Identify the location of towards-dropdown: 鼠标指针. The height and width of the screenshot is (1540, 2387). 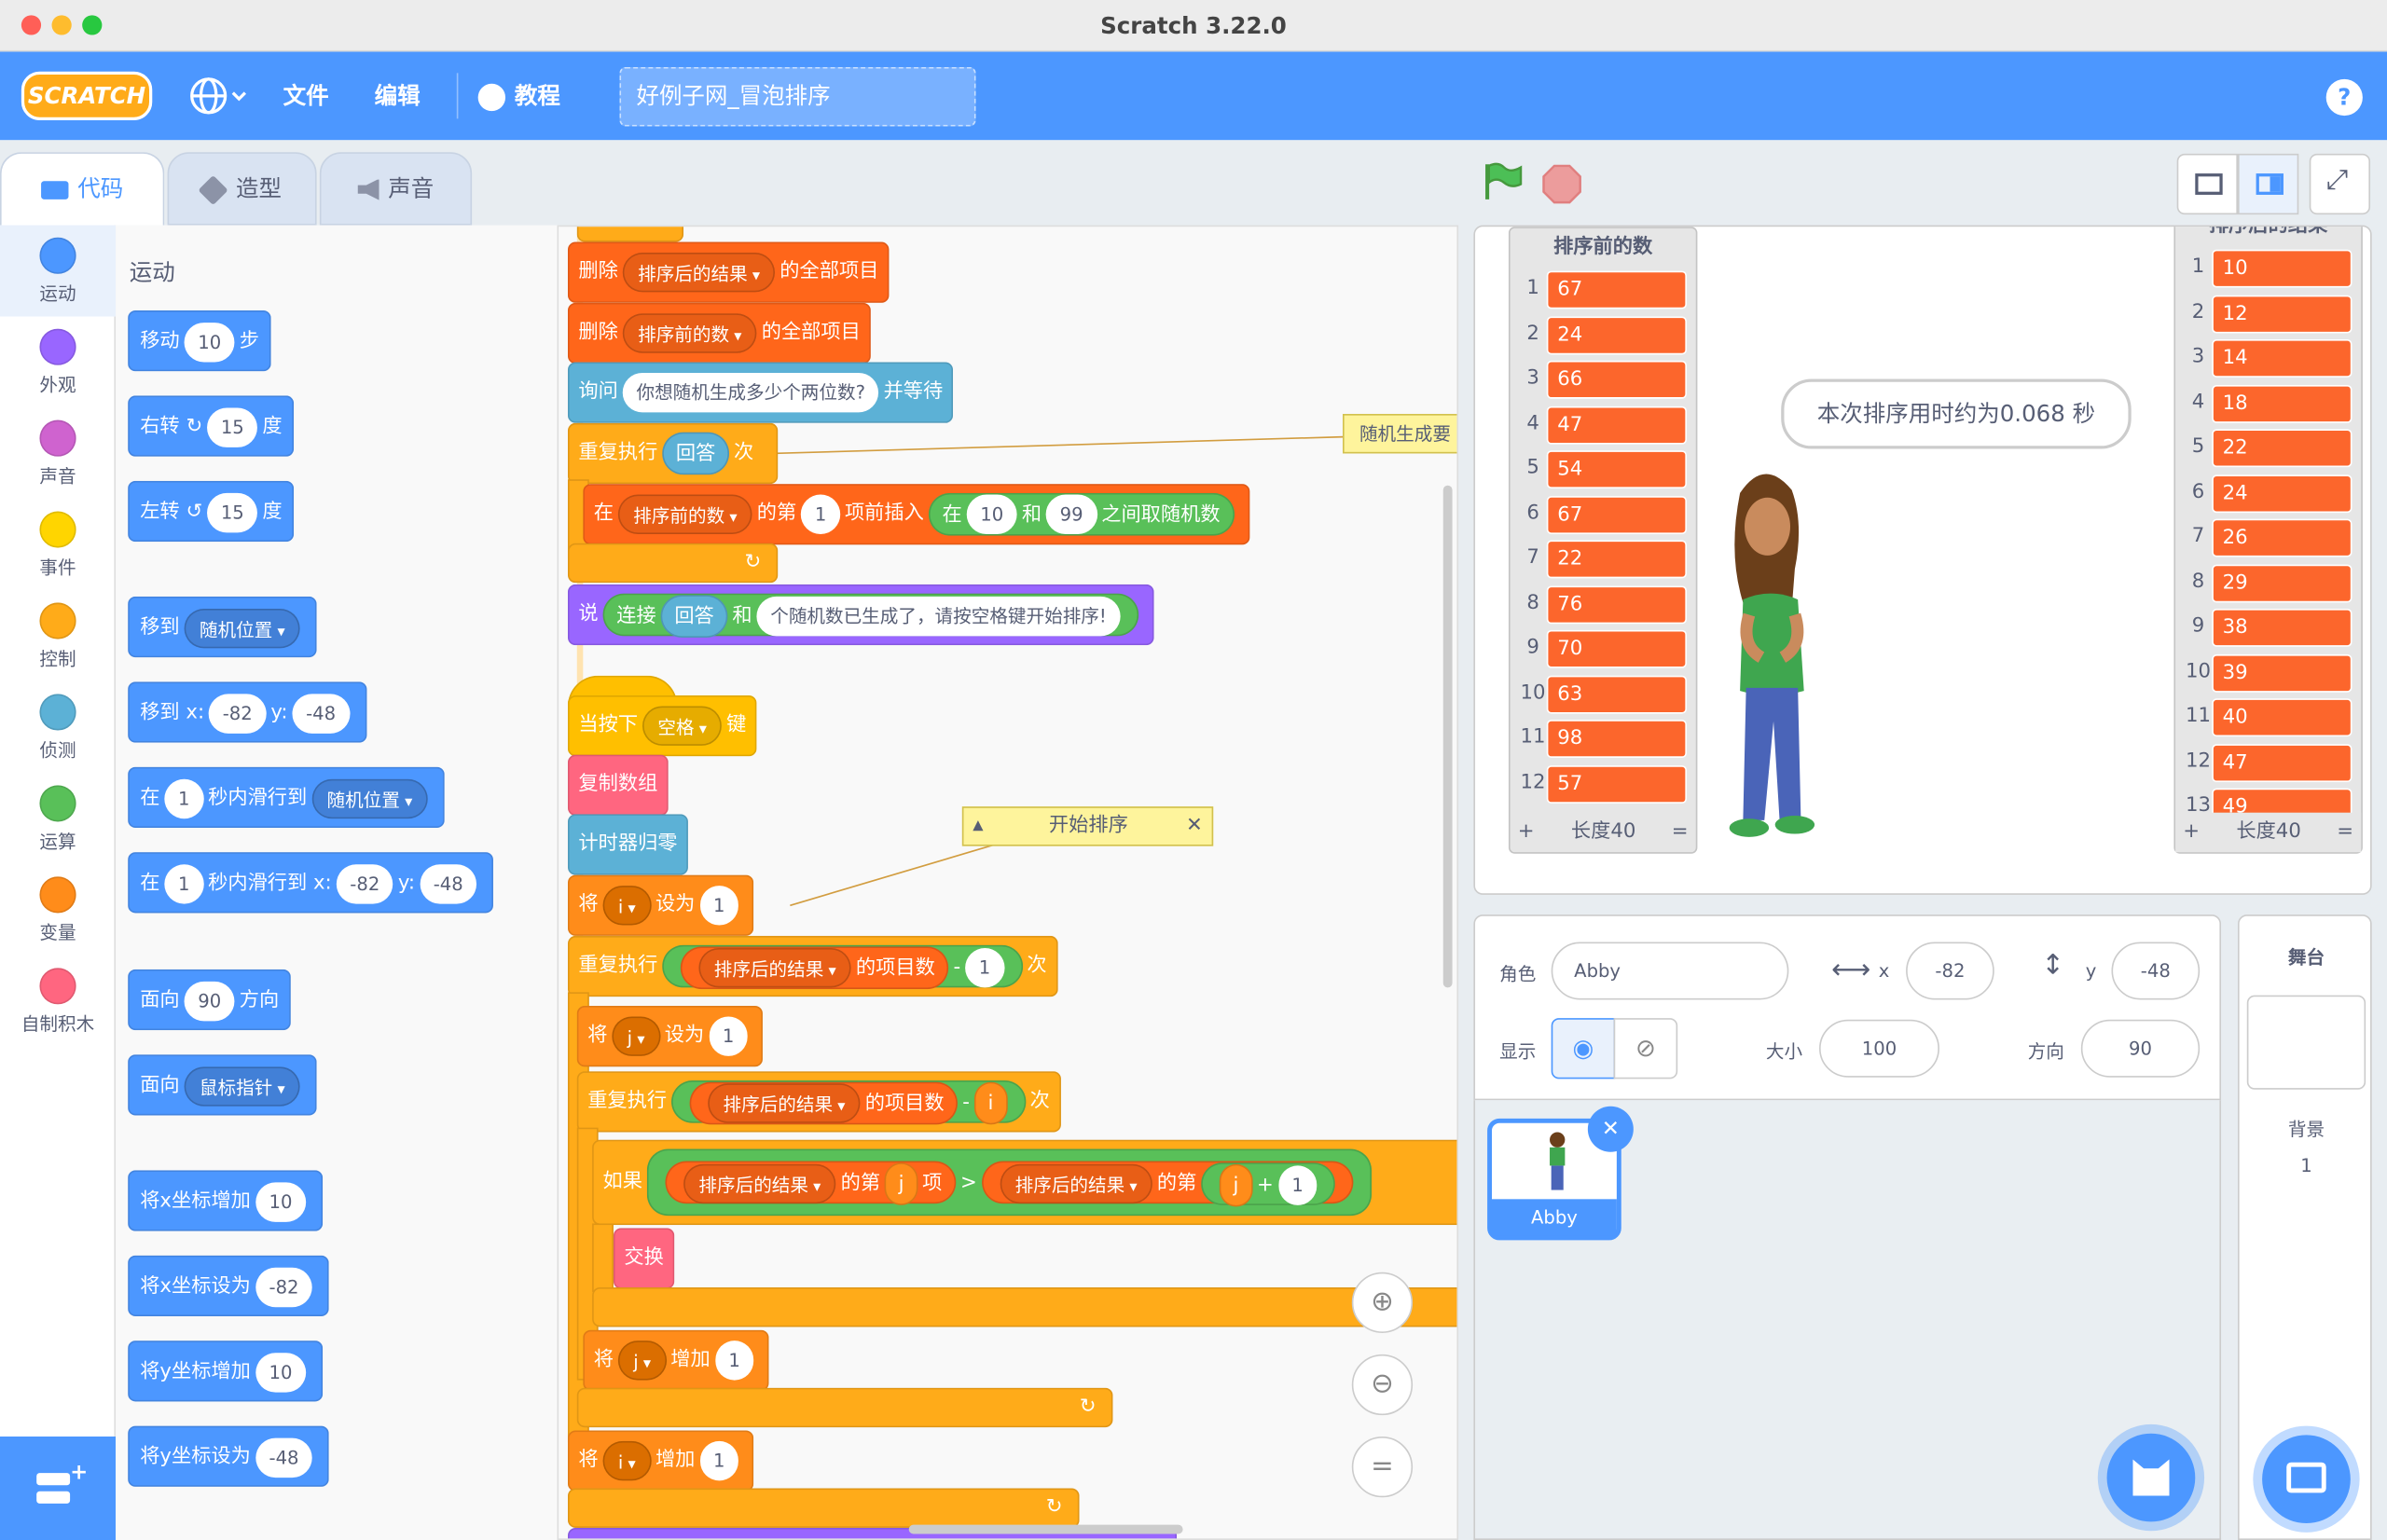
(242, 1086).